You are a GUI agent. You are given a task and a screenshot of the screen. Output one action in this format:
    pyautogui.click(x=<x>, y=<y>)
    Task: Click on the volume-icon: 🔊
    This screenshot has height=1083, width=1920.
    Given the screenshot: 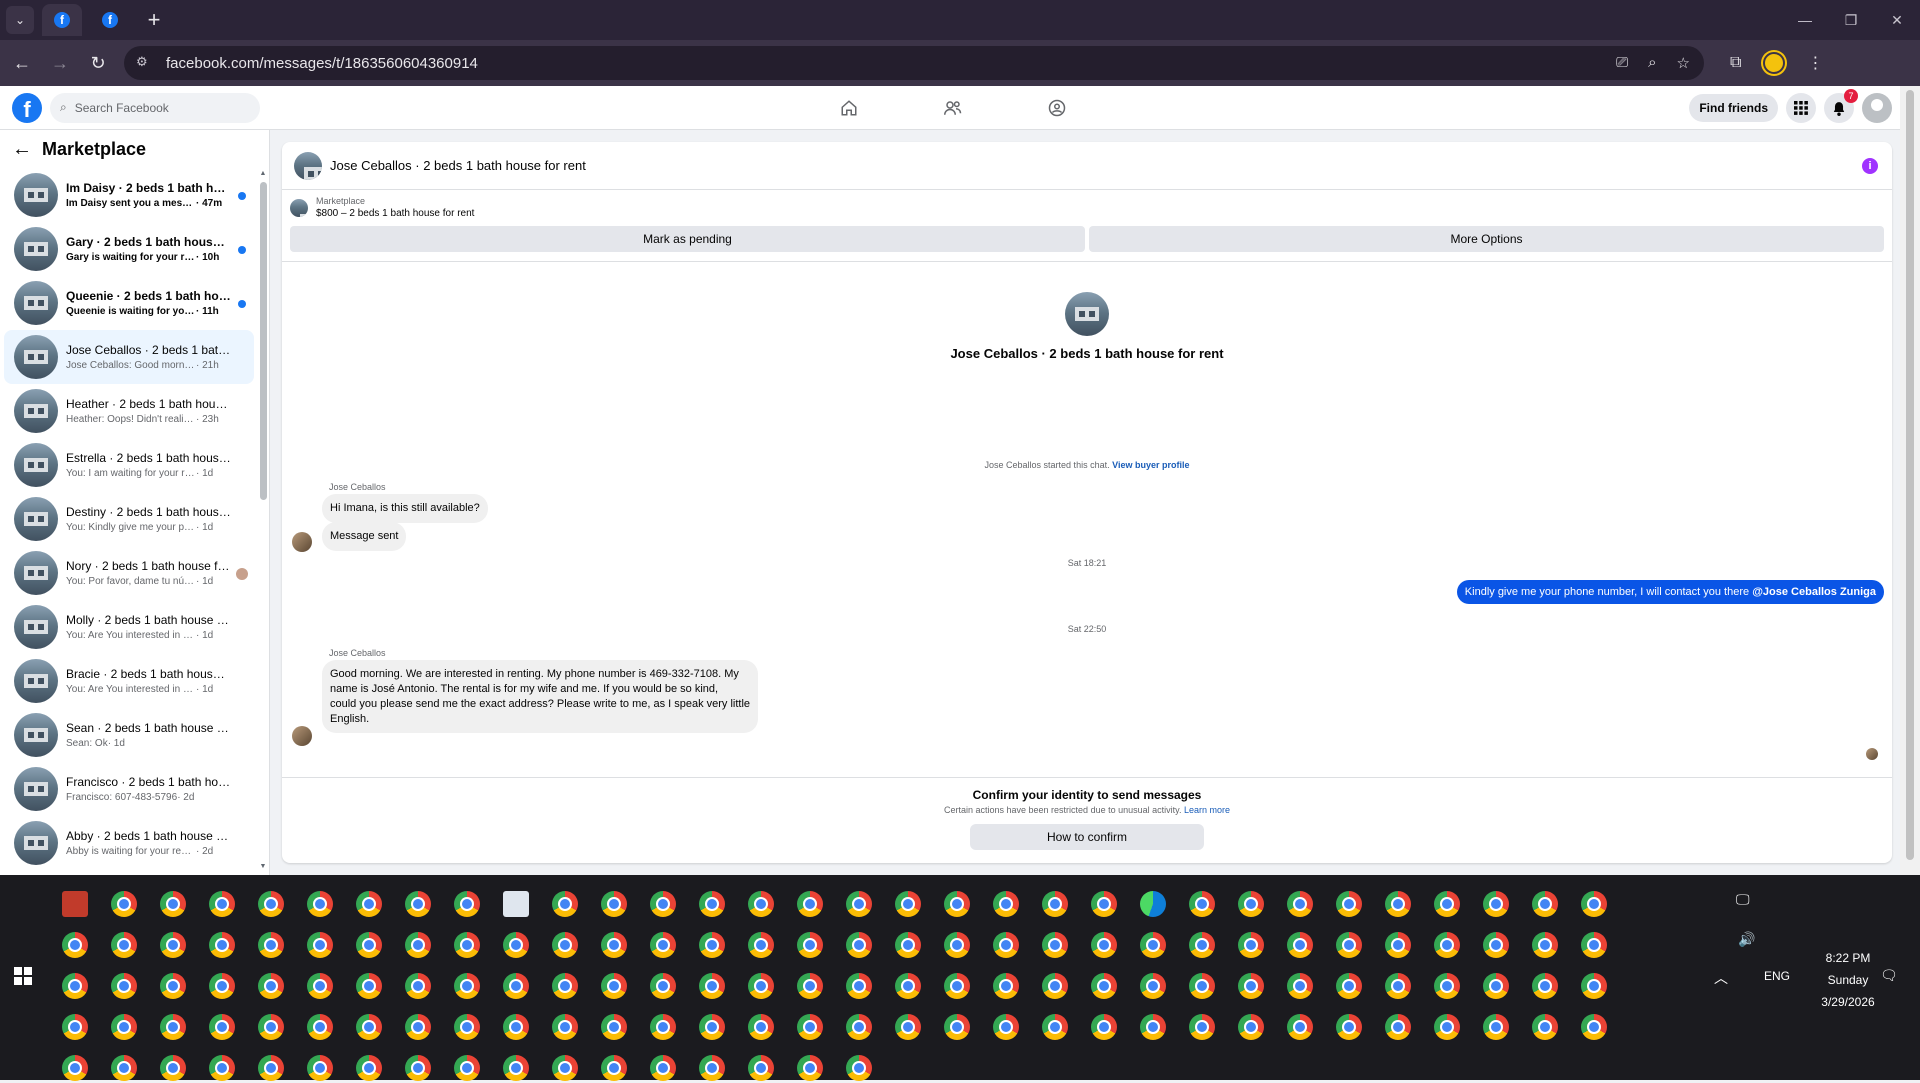 What is the action you would take?
    pyautogui.click(x=1746, y=939)
    